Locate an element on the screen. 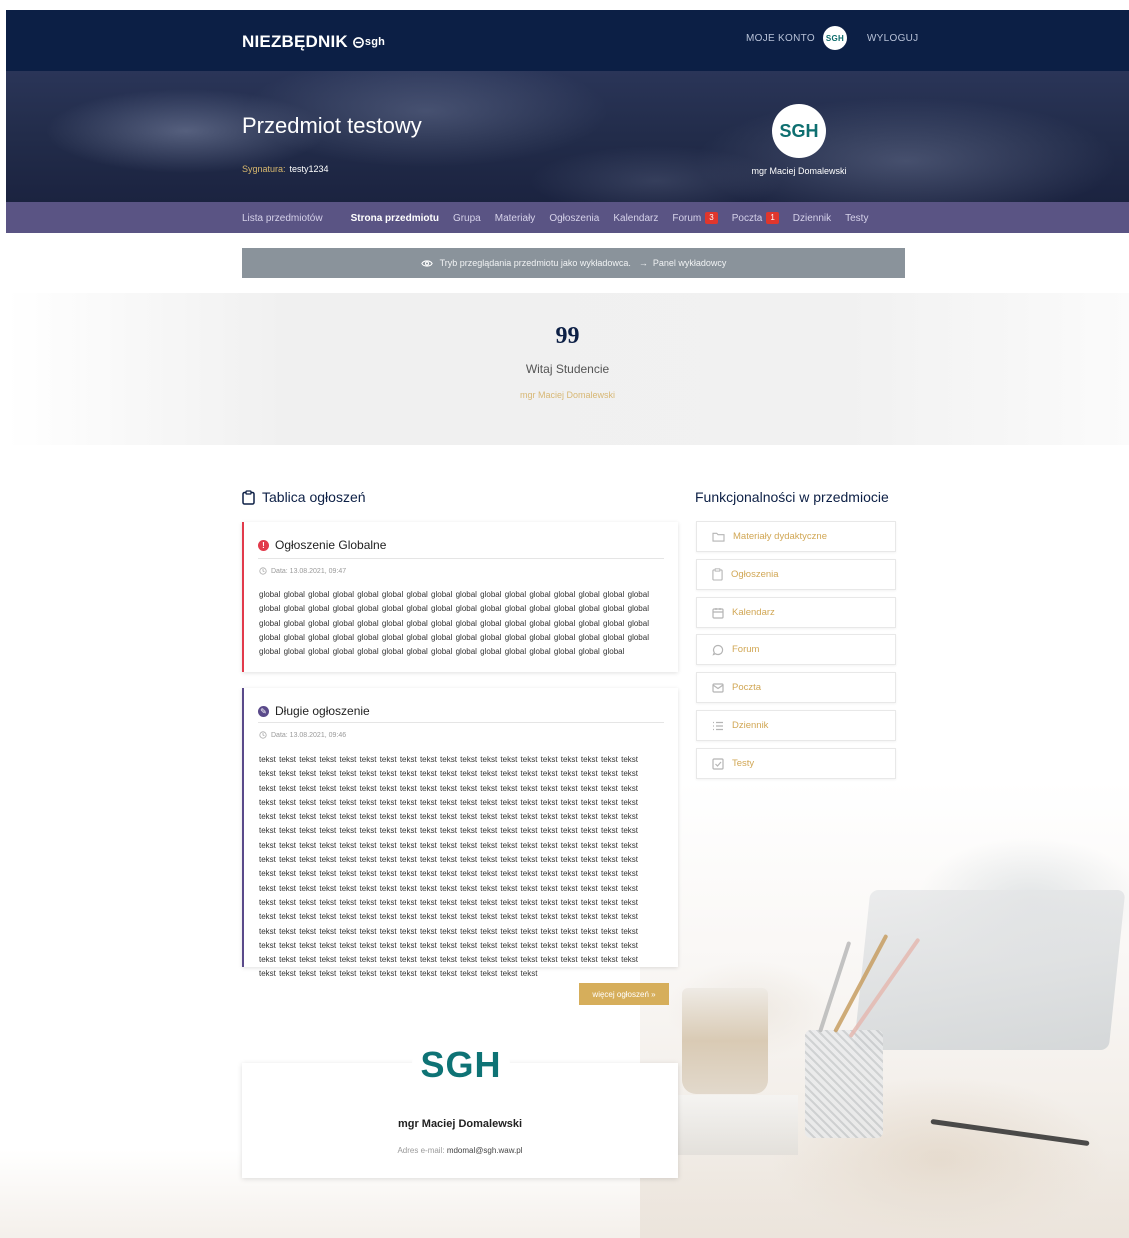 This screenshot has height=1238, width=1129. feature-tests: Testy is located at coordinates (796, 763).